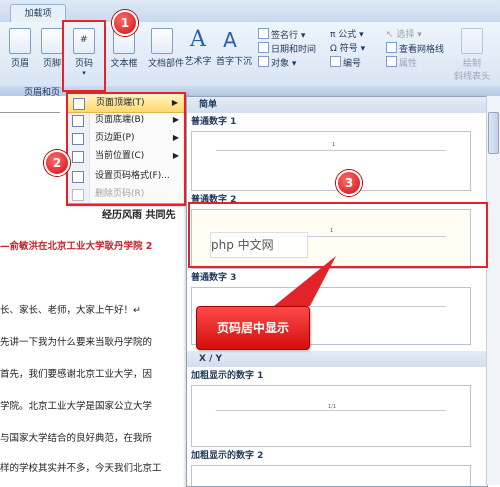 The image size is (500, 487). What do you see at coordinates (493, 290) in the screenshot?
I see `gallery-scrollbar` at bounding box center [493, 290].